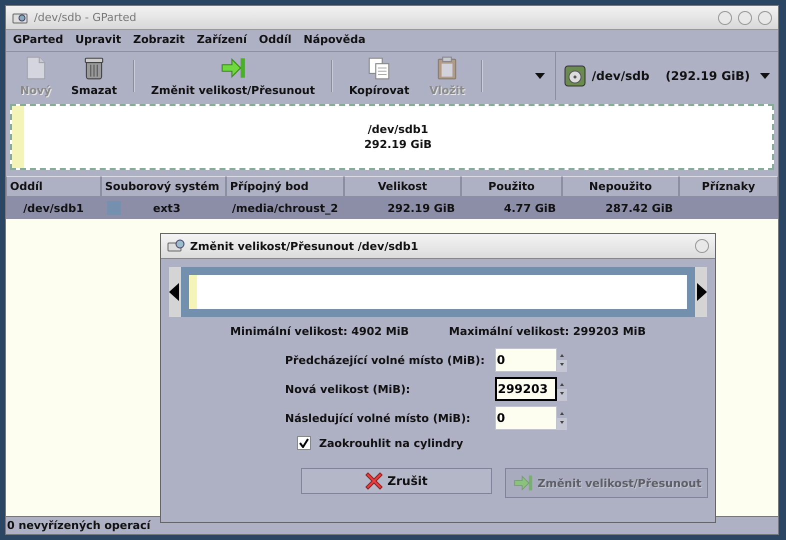 Image resolution: width=786 pixels, height=540 pixels. Describe the element at coordinates (396, 481) in the screenshot. I see `cancel-button: Zrušit` at that location.